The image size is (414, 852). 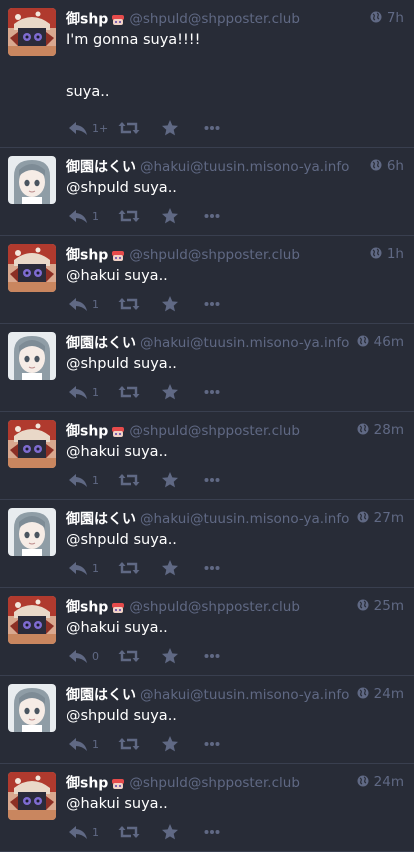 What do you see at coordinates (389, 606) in the screenshot?
I see `relative-time: 25m` at bounding box center [389, 606].